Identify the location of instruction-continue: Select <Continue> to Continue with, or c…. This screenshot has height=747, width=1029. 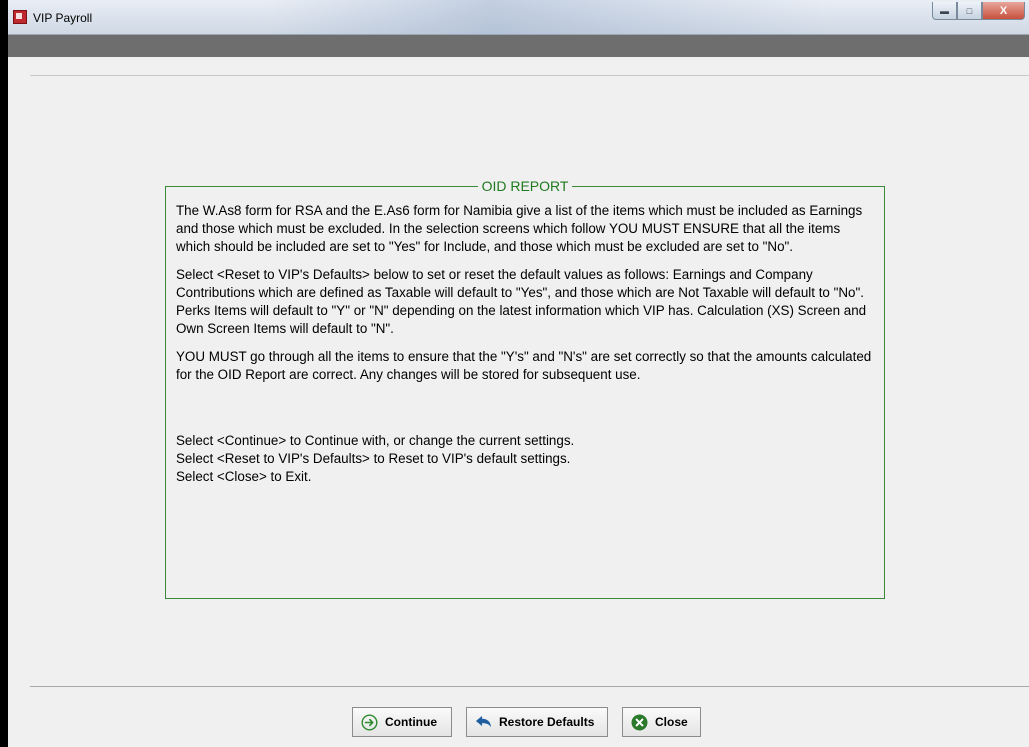
(375, 440).